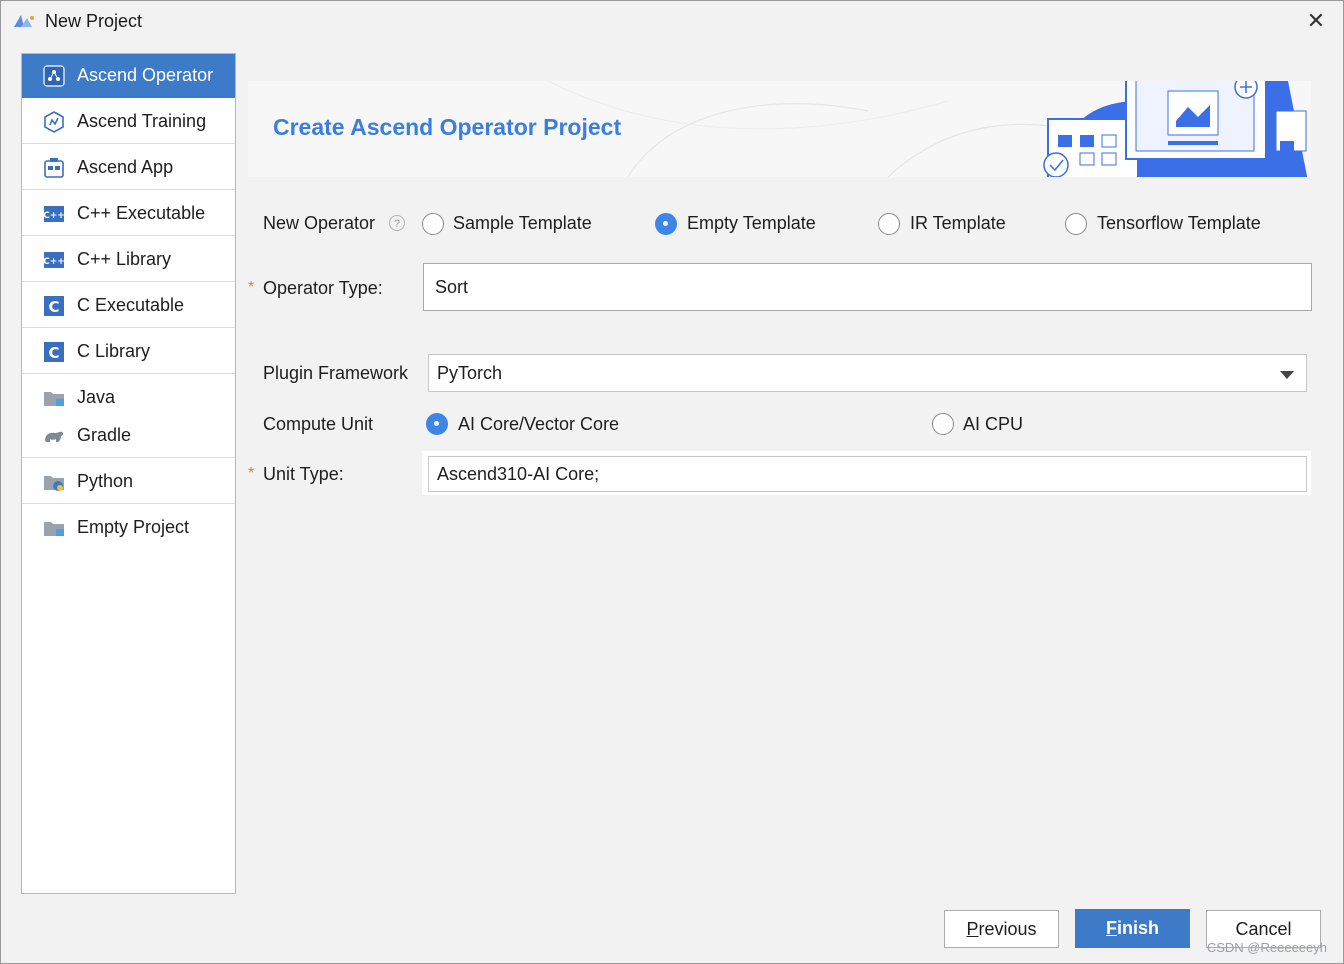 This screenshot has width=1344, height=964. I want to click on finish-button: Finish, so click(1132, 928).